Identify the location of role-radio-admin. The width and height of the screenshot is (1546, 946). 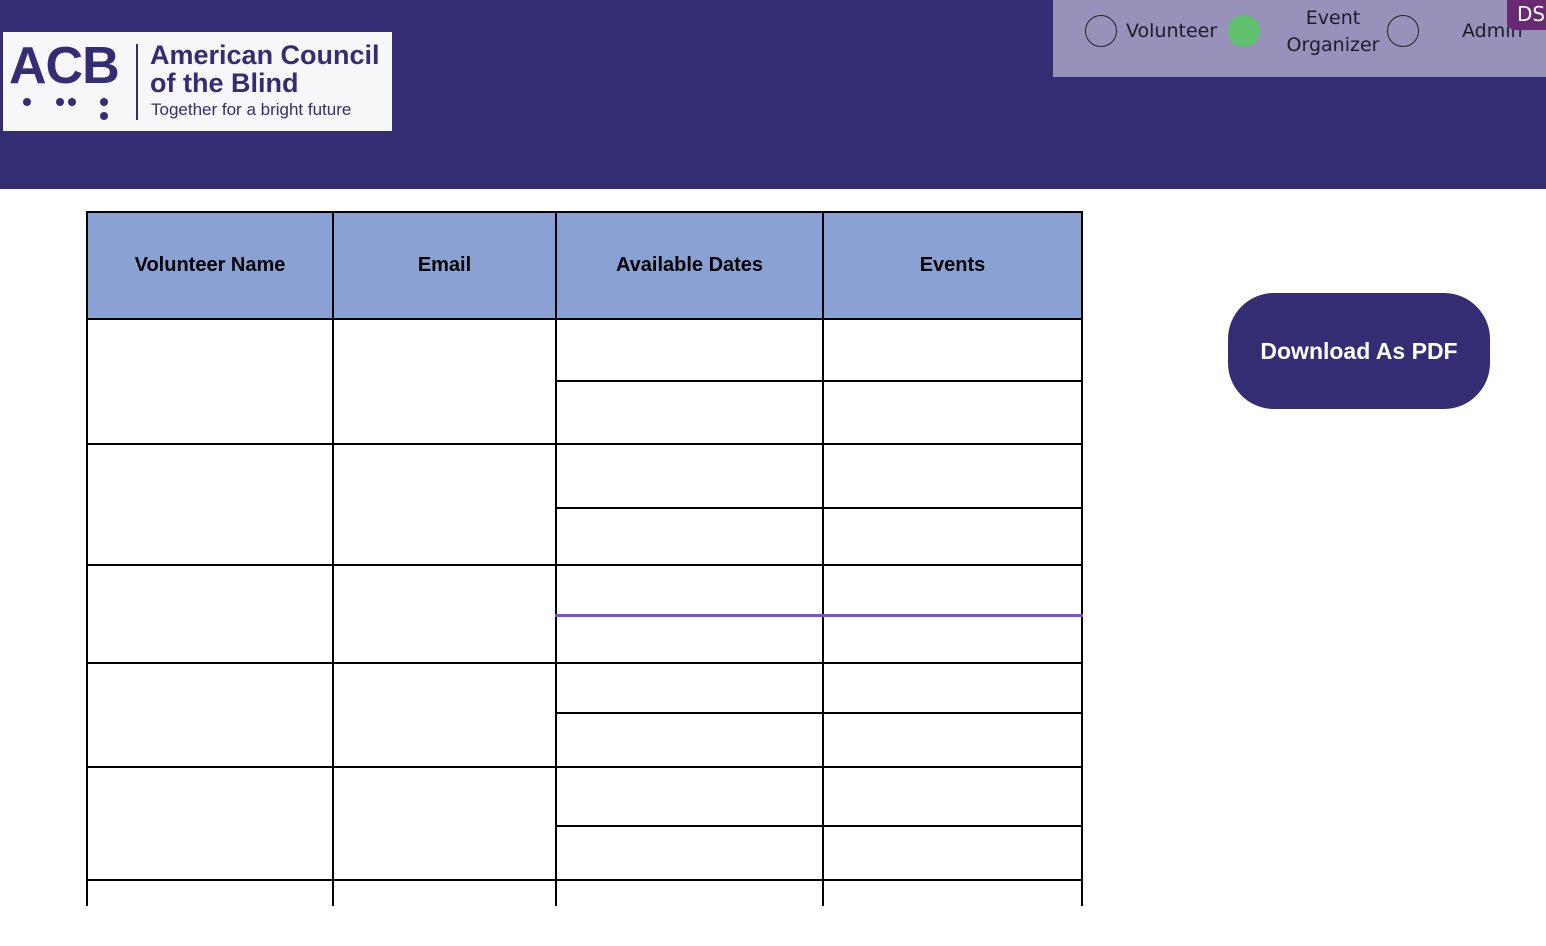
(1403, 31).